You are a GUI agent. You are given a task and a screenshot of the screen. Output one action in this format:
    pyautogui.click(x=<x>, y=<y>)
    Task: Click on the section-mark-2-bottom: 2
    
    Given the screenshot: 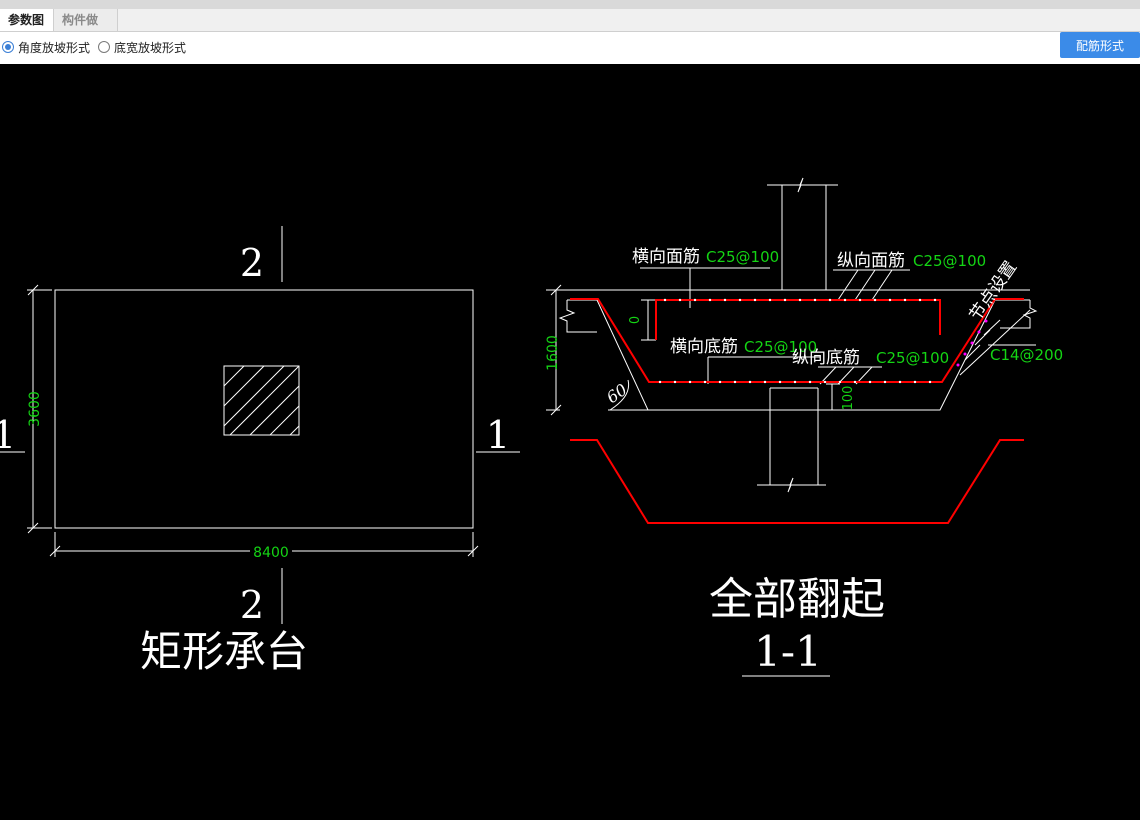 What is the action you would take?
    pyautogui.click(x=252, y=605)
    